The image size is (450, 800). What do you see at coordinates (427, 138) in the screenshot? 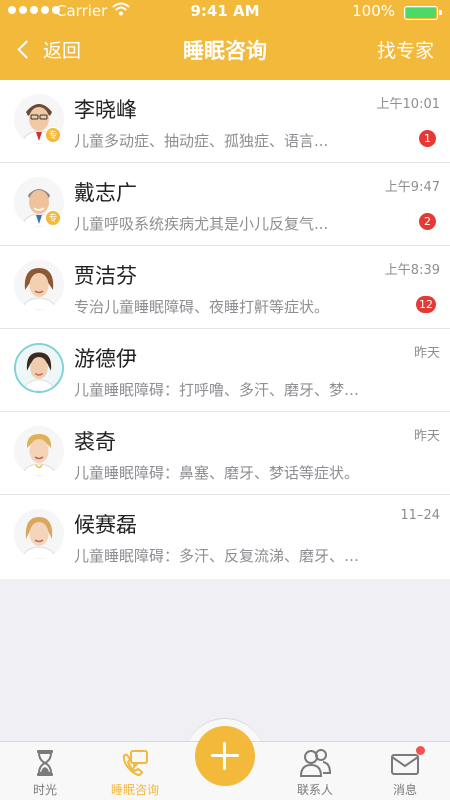
I see `unread-badge: 1` at bounding box center [427, 138].